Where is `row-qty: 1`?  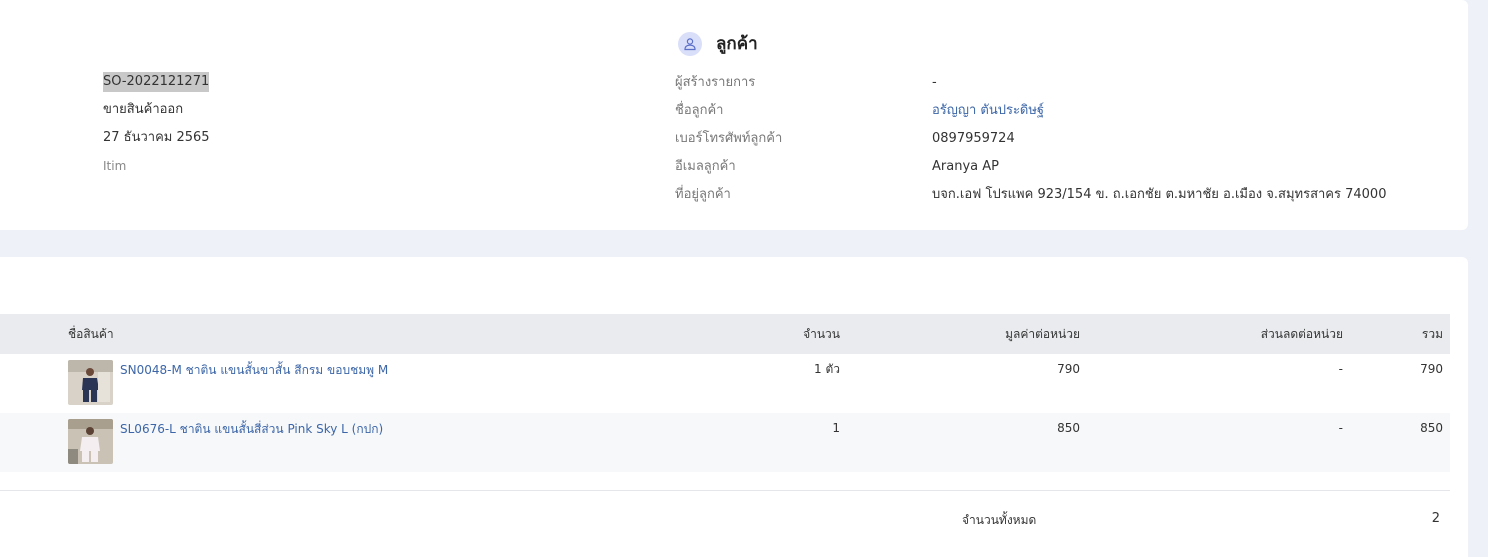
row-qty: 1 is located at coordinates (836, 428).